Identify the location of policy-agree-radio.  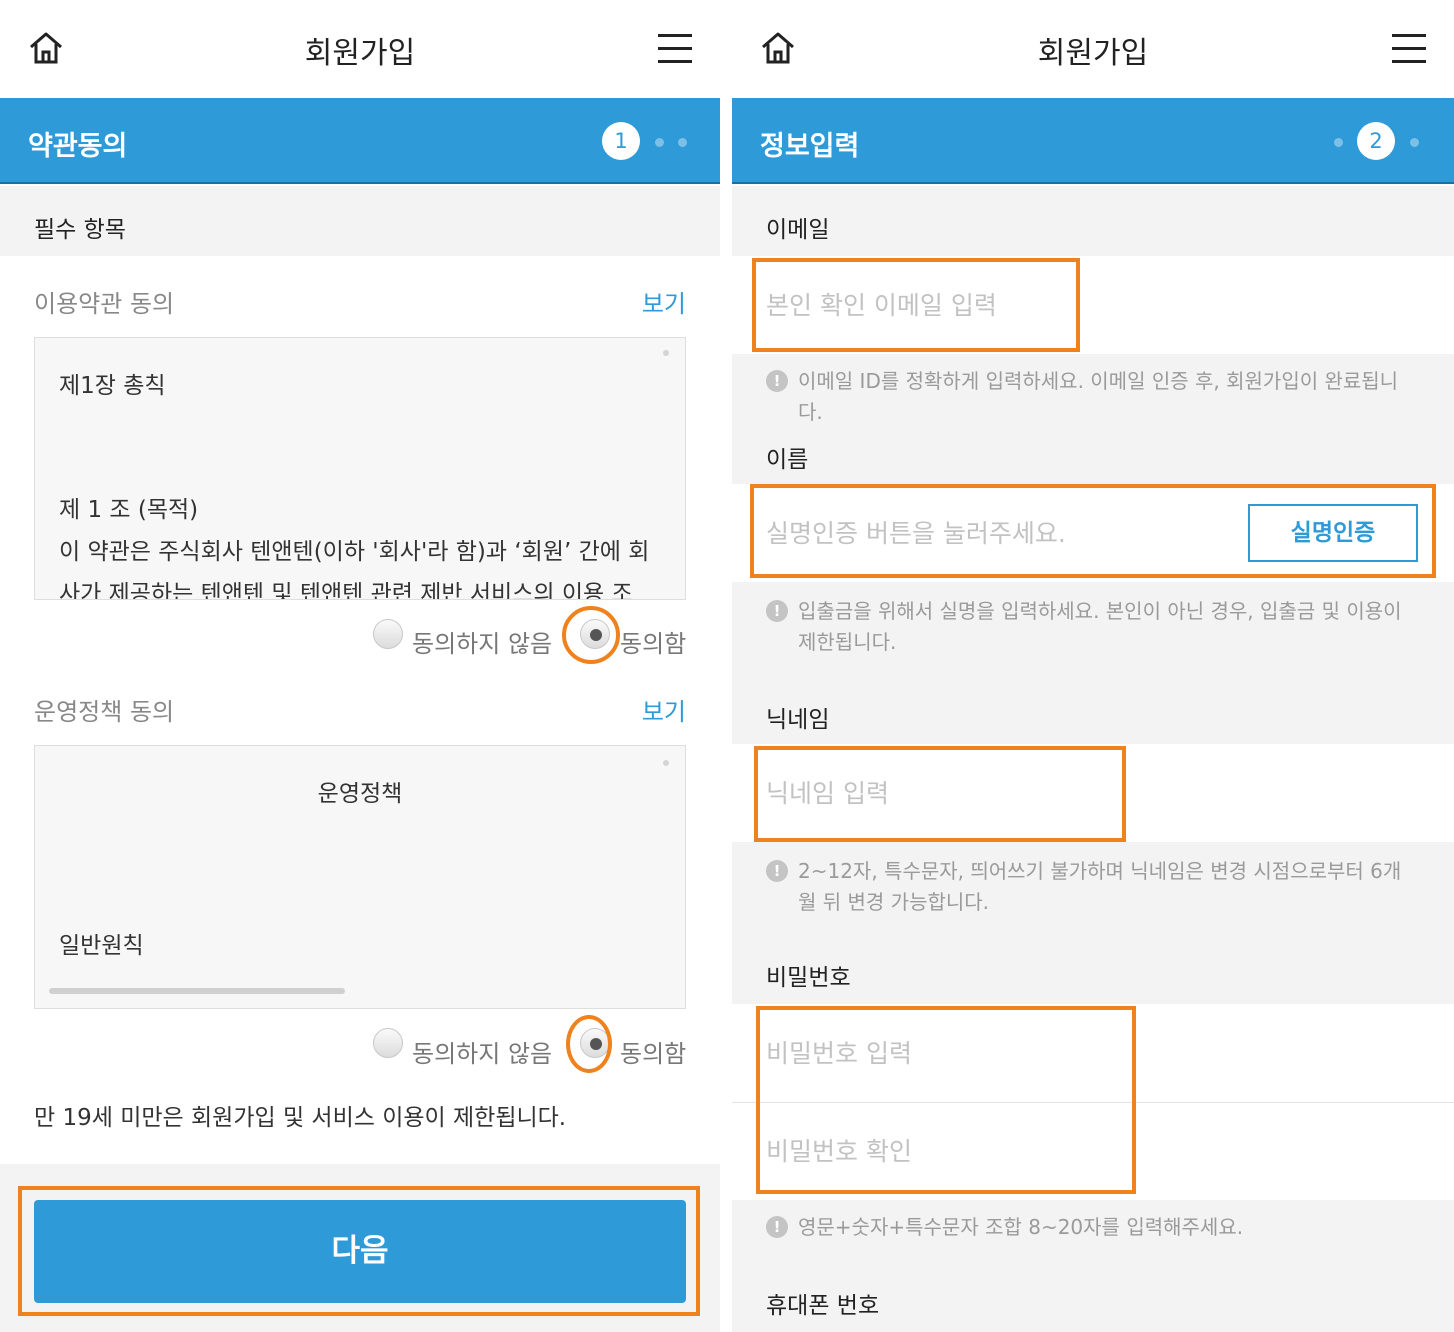
(595, 1043).